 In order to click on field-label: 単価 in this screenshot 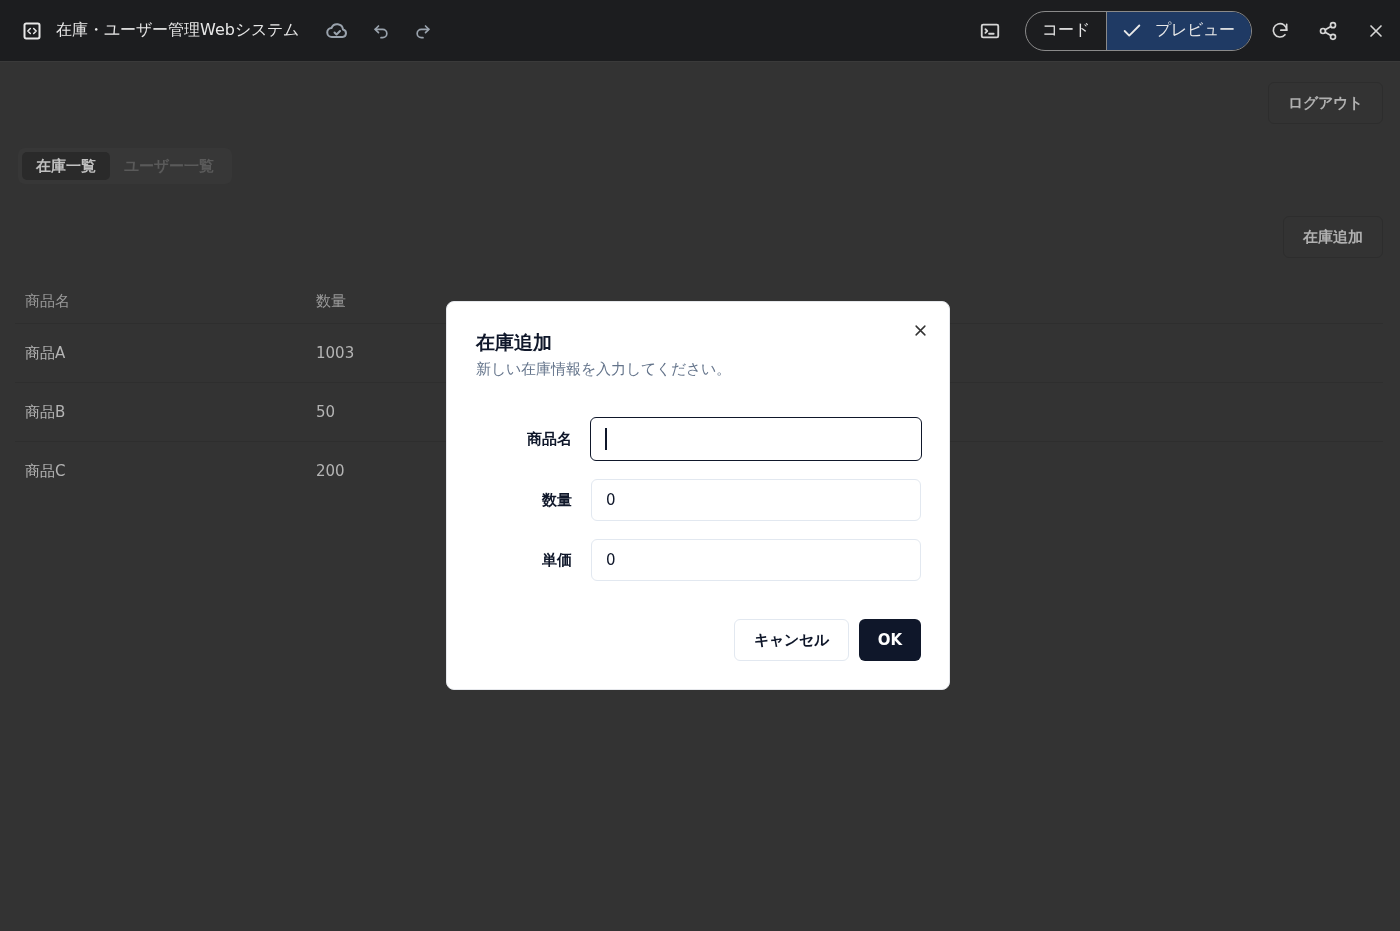, I will do `click(556, 560)`.